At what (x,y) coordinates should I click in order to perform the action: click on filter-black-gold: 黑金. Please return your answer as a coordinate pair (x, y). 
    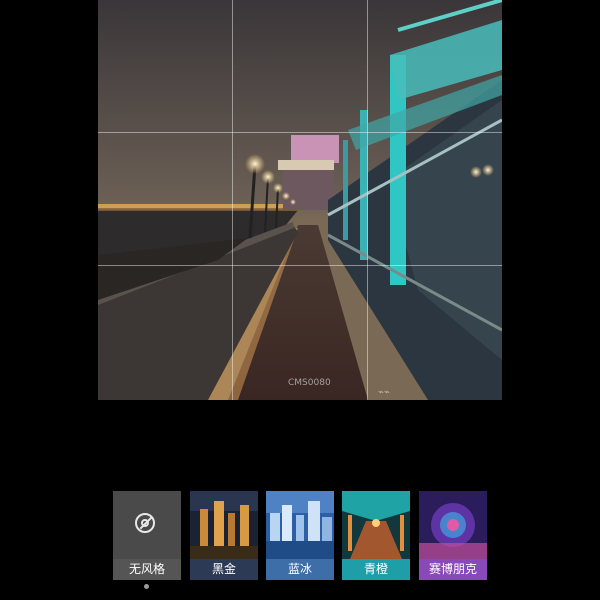
    Looking at the image, I should click on (224, 539).